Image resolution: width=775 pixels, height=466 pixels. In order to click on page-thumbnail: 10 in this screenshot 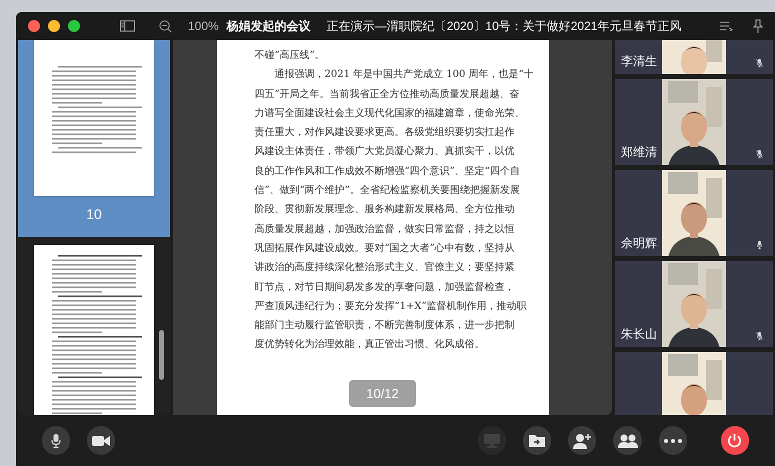, I will do `click(94, 138)`.